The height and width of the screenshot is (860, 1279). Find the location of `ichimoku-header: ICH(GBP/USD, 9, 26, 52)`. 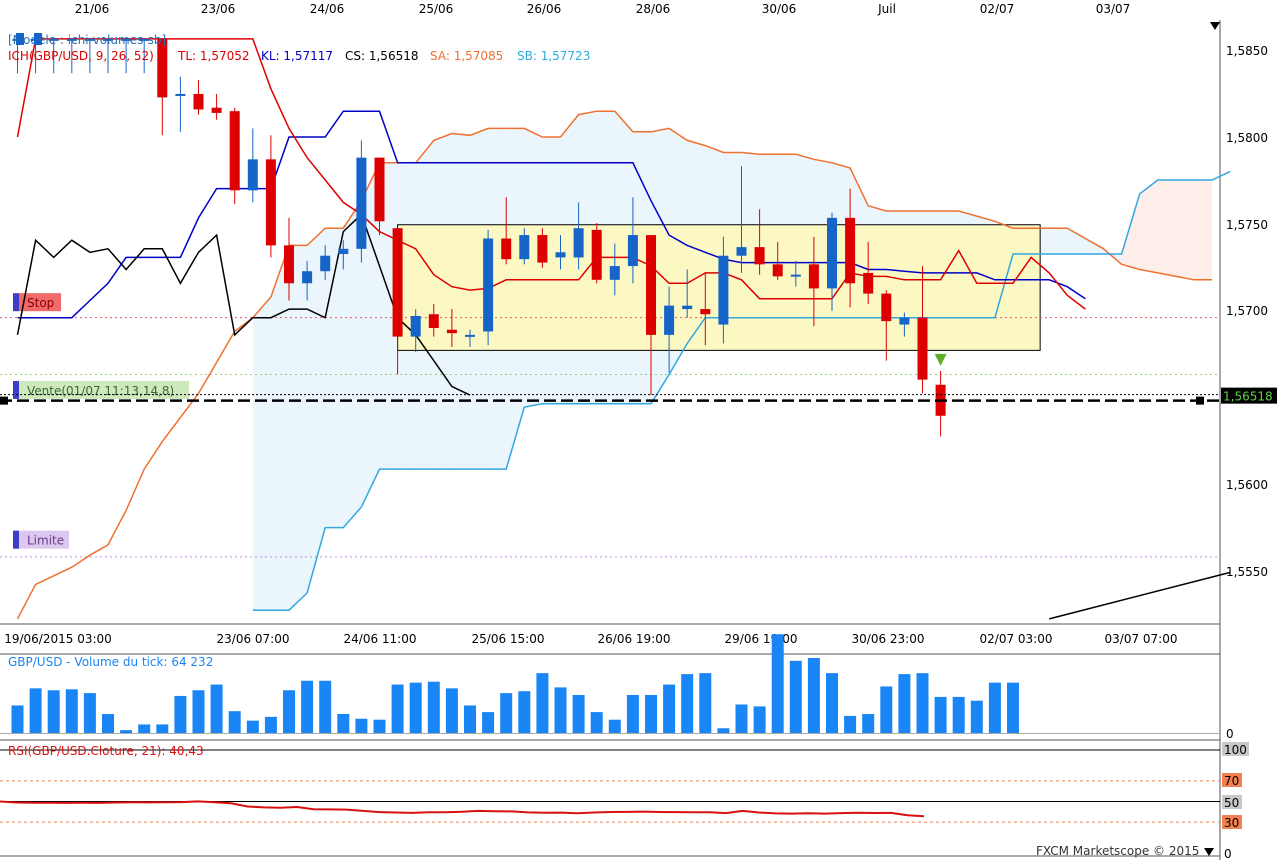

ichimoku-header: ICH(GBP/USD, 9, 26, 52) is located at coordinates (81, 56).